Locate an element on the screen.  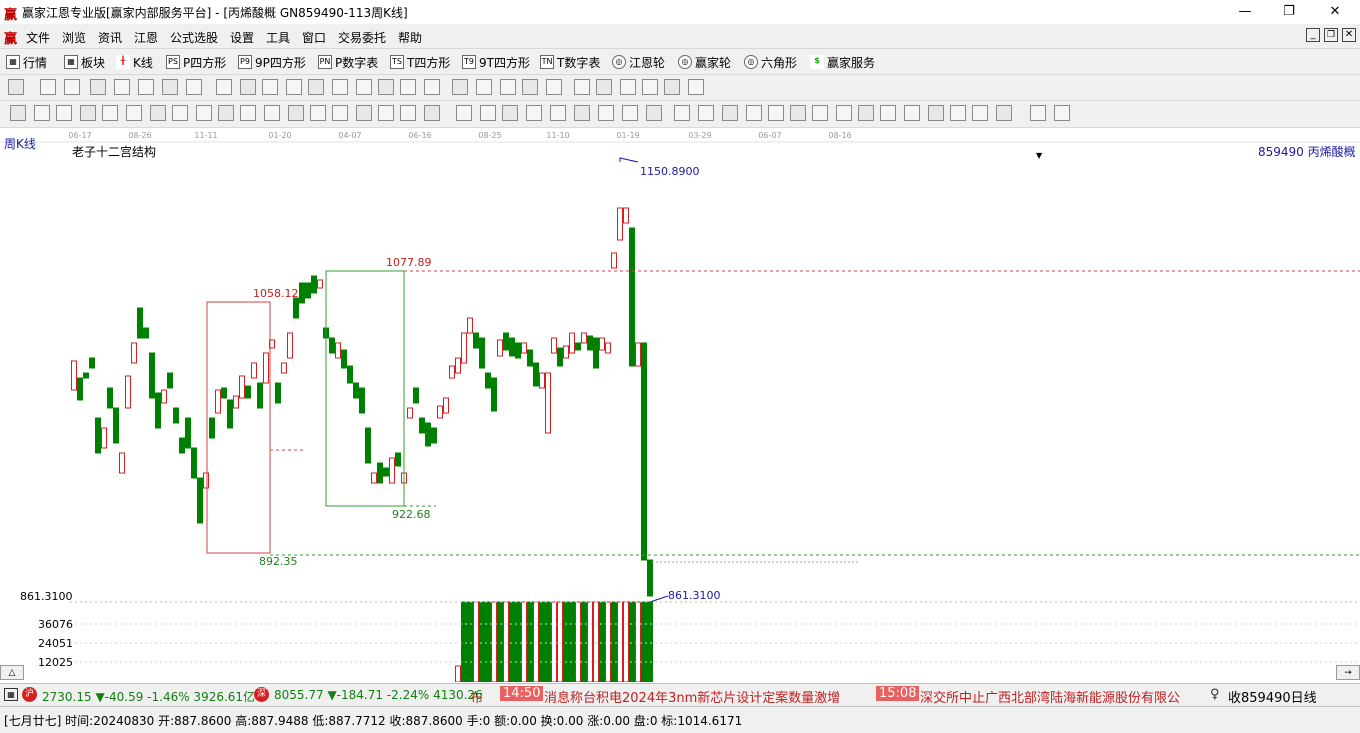
draw-tool-28-icon is located at coordinates (654, 113).